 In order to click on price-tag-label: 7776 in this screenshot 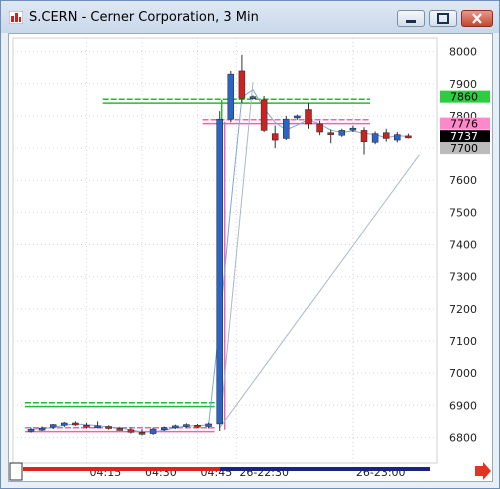, I will do `click(464, 124)`.